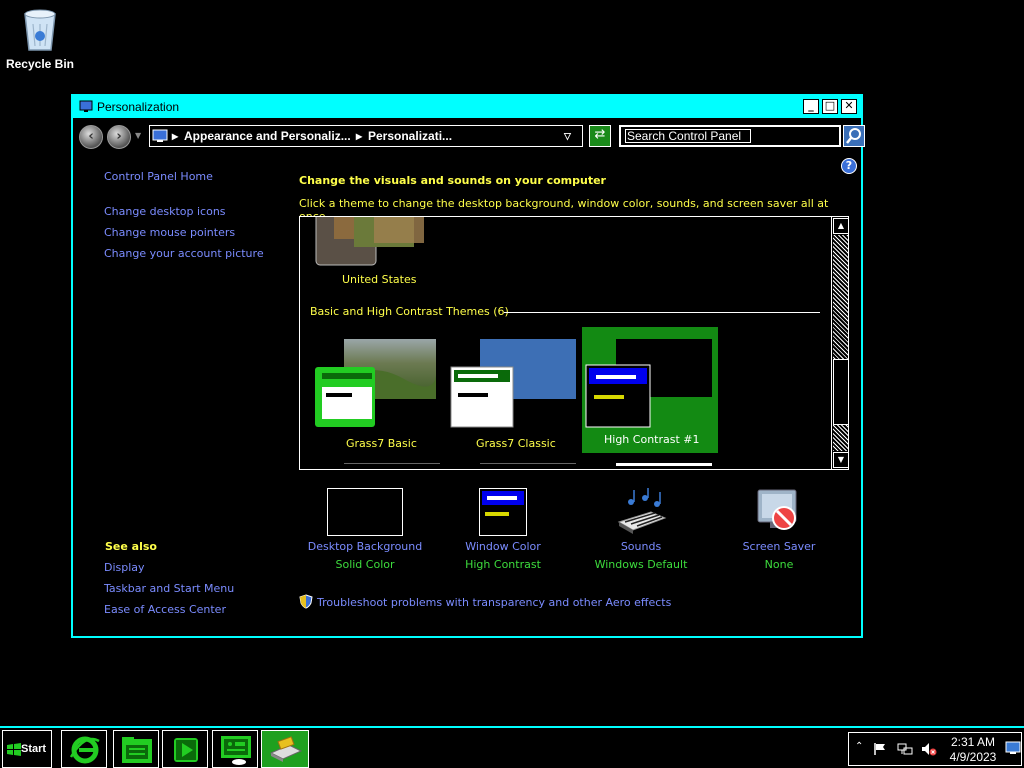 The height and width of the screenshot is (768, 1024). Describe the element at coordinates (369, 241) in the screenshot. I see `theme-united-states-thumbnail` at that location.